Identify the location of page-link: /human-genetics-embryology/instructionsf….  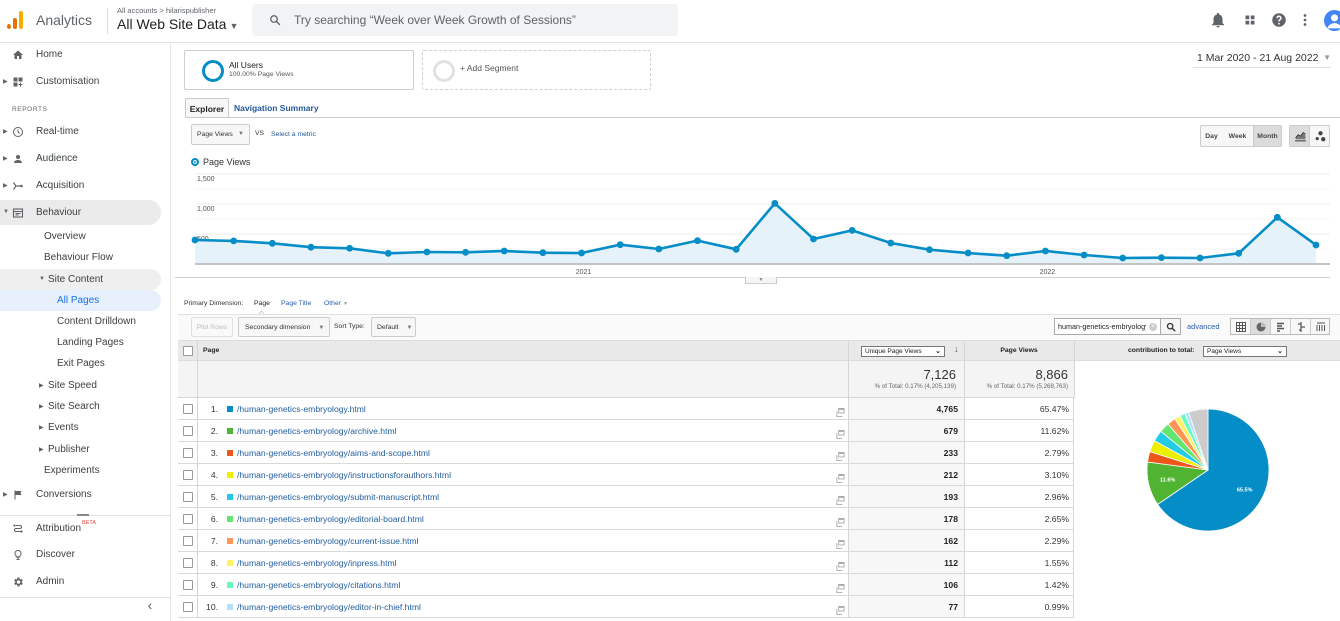
(344, 475).